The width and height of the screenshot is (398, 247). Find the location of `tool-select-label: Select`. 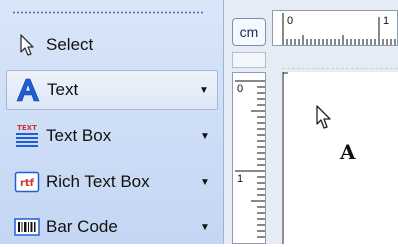

tool-select-label: Select is located at coordinates (70, 44).